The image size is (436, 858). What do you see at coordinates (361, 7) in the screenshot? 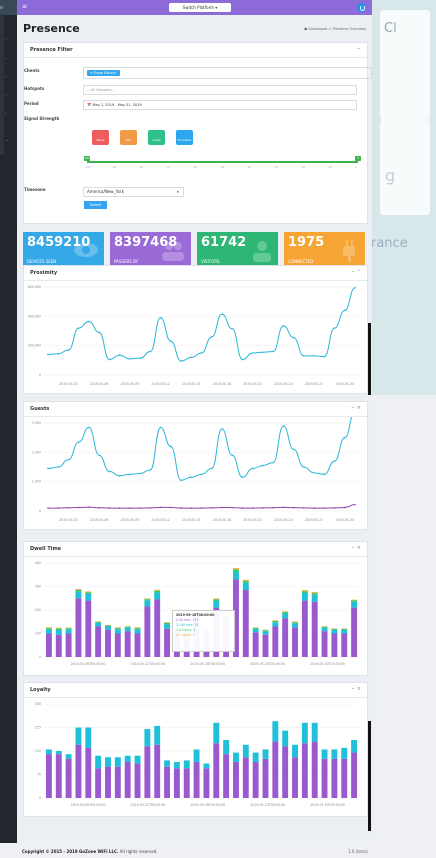
I see `power-icon` at bounding box center [361, 7].